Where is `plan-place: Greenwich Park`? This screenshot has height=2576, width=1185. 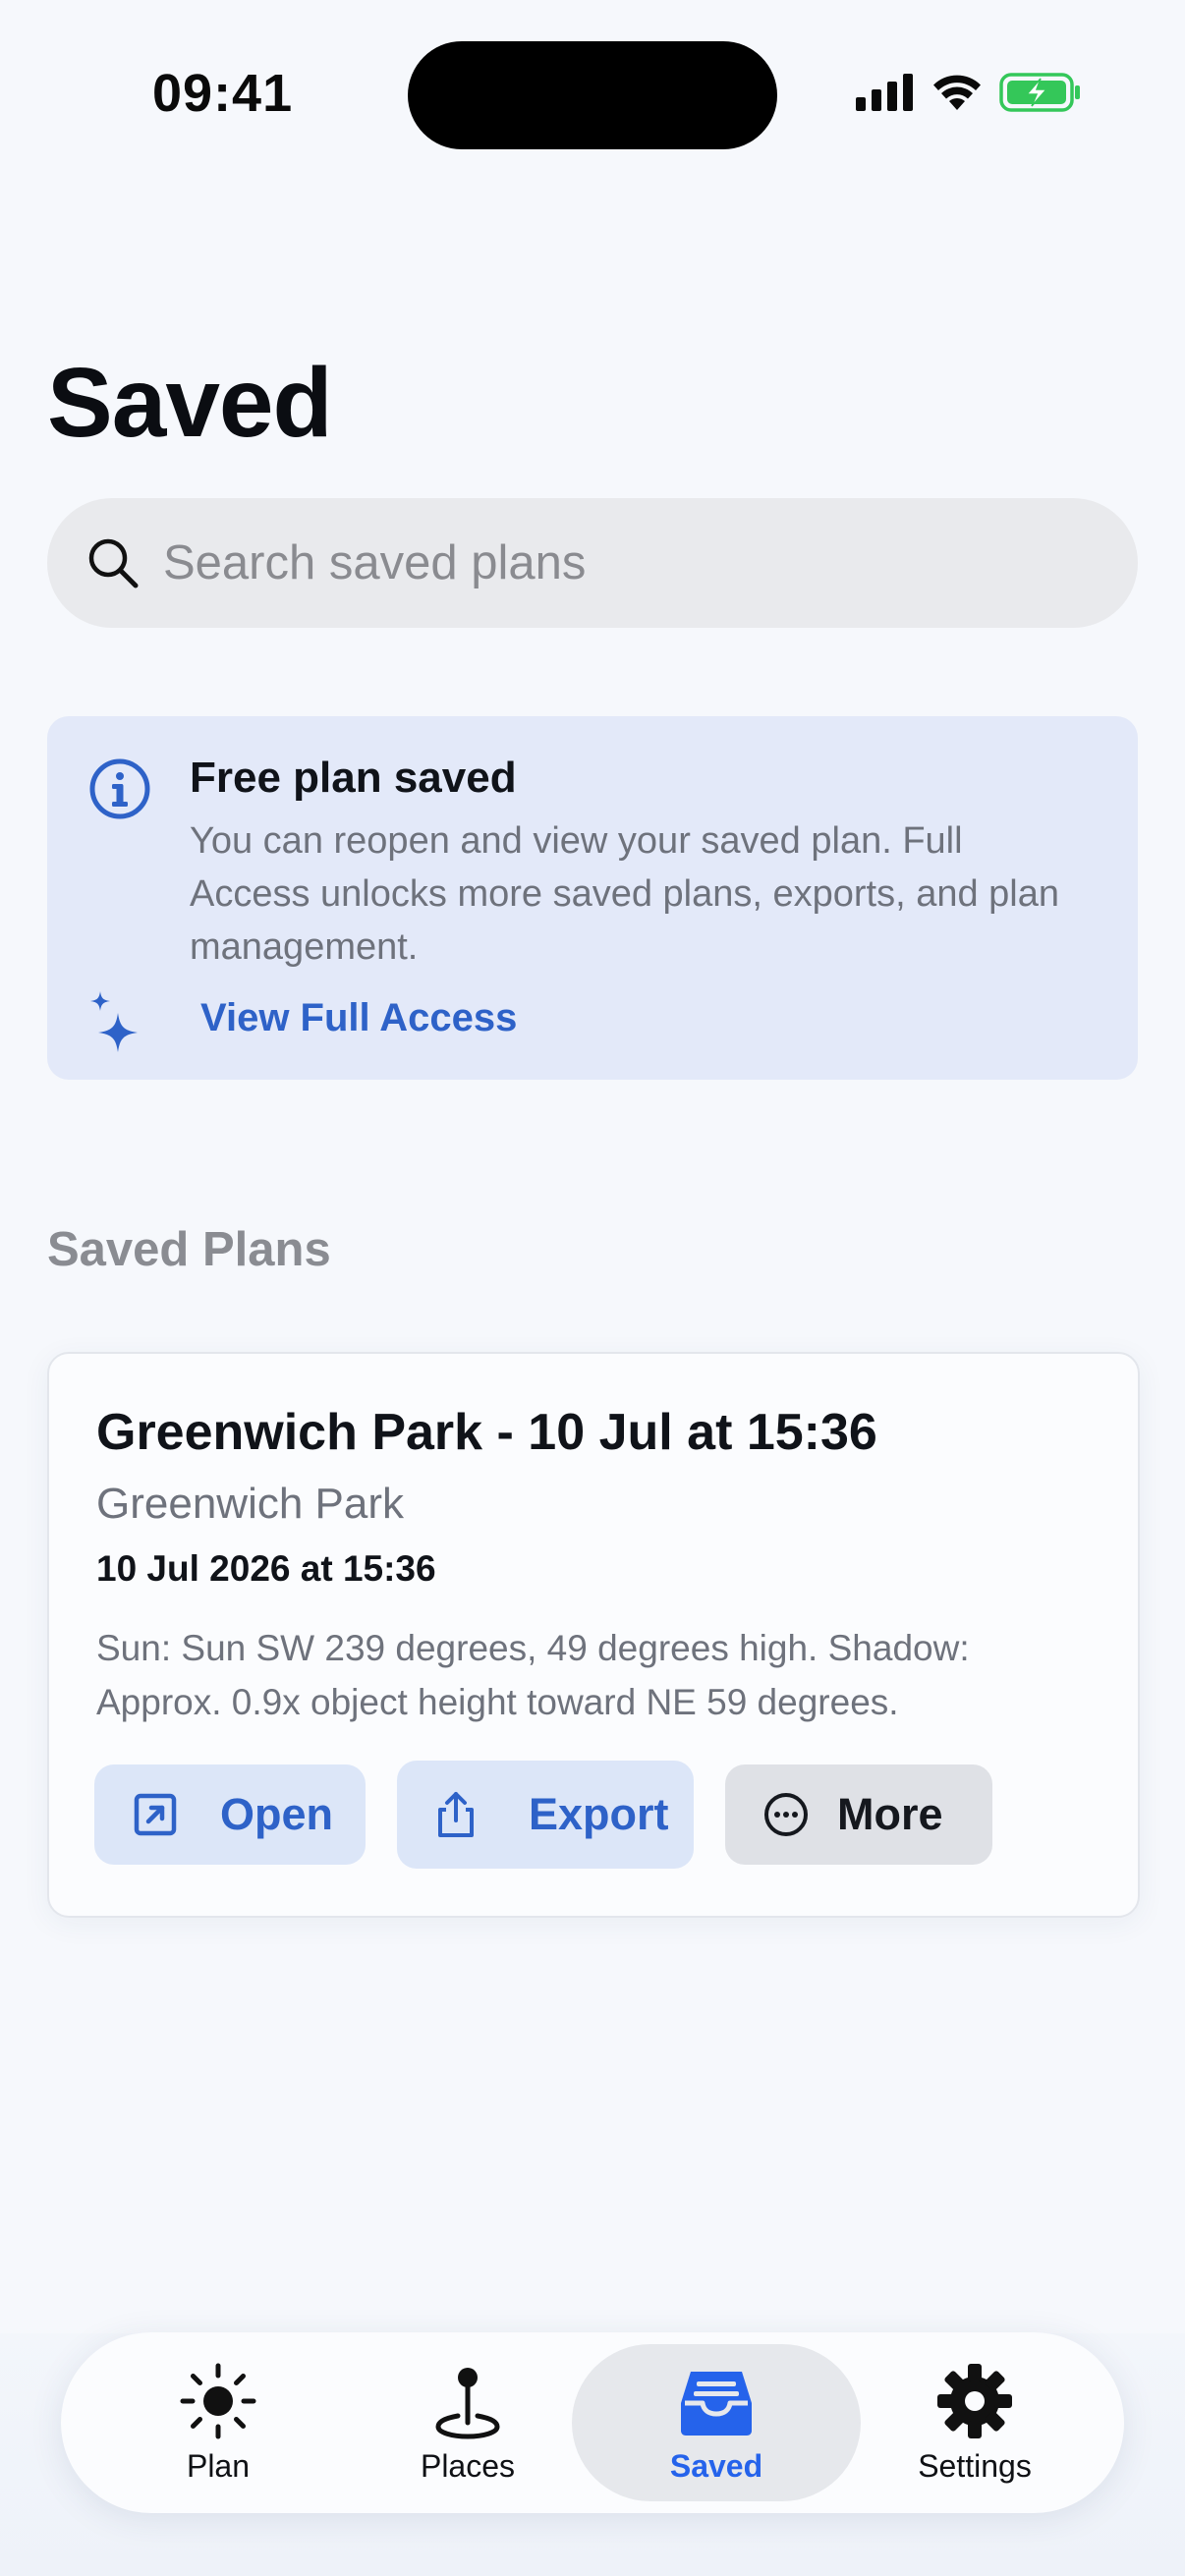
plan-place: Greenwich Park is located at coordinates (251, 1504).